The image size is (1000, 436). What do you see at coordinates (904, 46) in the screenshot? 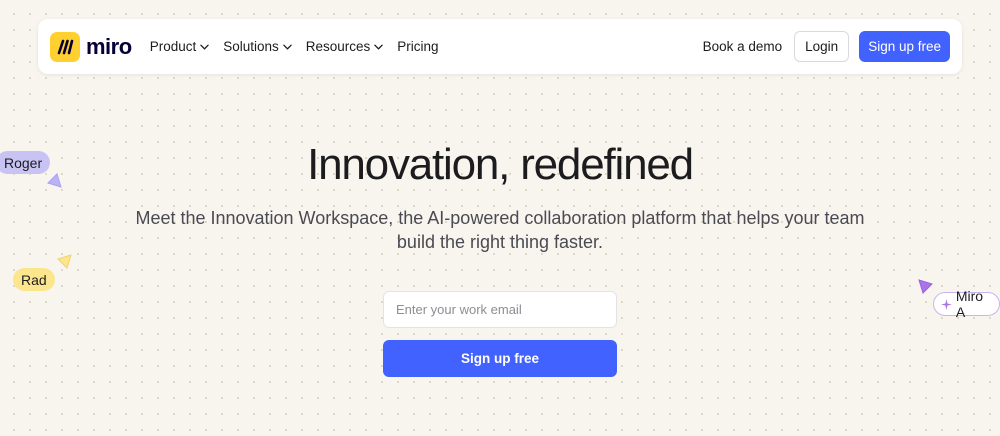
I see `nav-signup-button: Sign up free` at bounding box center [904, 46].